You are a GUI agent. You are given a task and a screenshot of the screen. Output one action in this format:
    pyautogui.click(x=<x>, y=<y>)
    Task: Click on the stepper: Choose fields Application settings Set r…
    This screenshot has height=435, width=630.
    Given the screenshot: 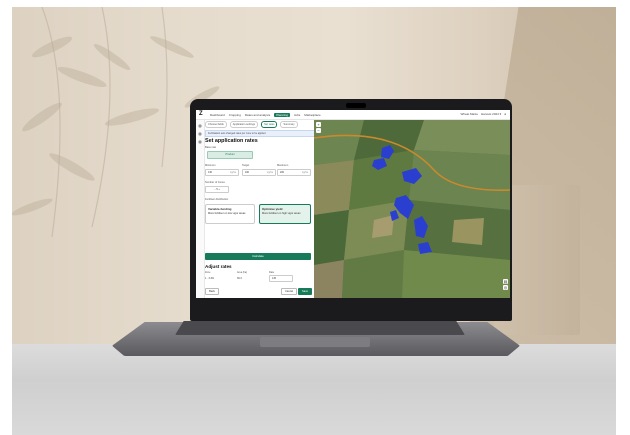 What is the action you would take?
    pyautogui.click(x=259, y=124)
    